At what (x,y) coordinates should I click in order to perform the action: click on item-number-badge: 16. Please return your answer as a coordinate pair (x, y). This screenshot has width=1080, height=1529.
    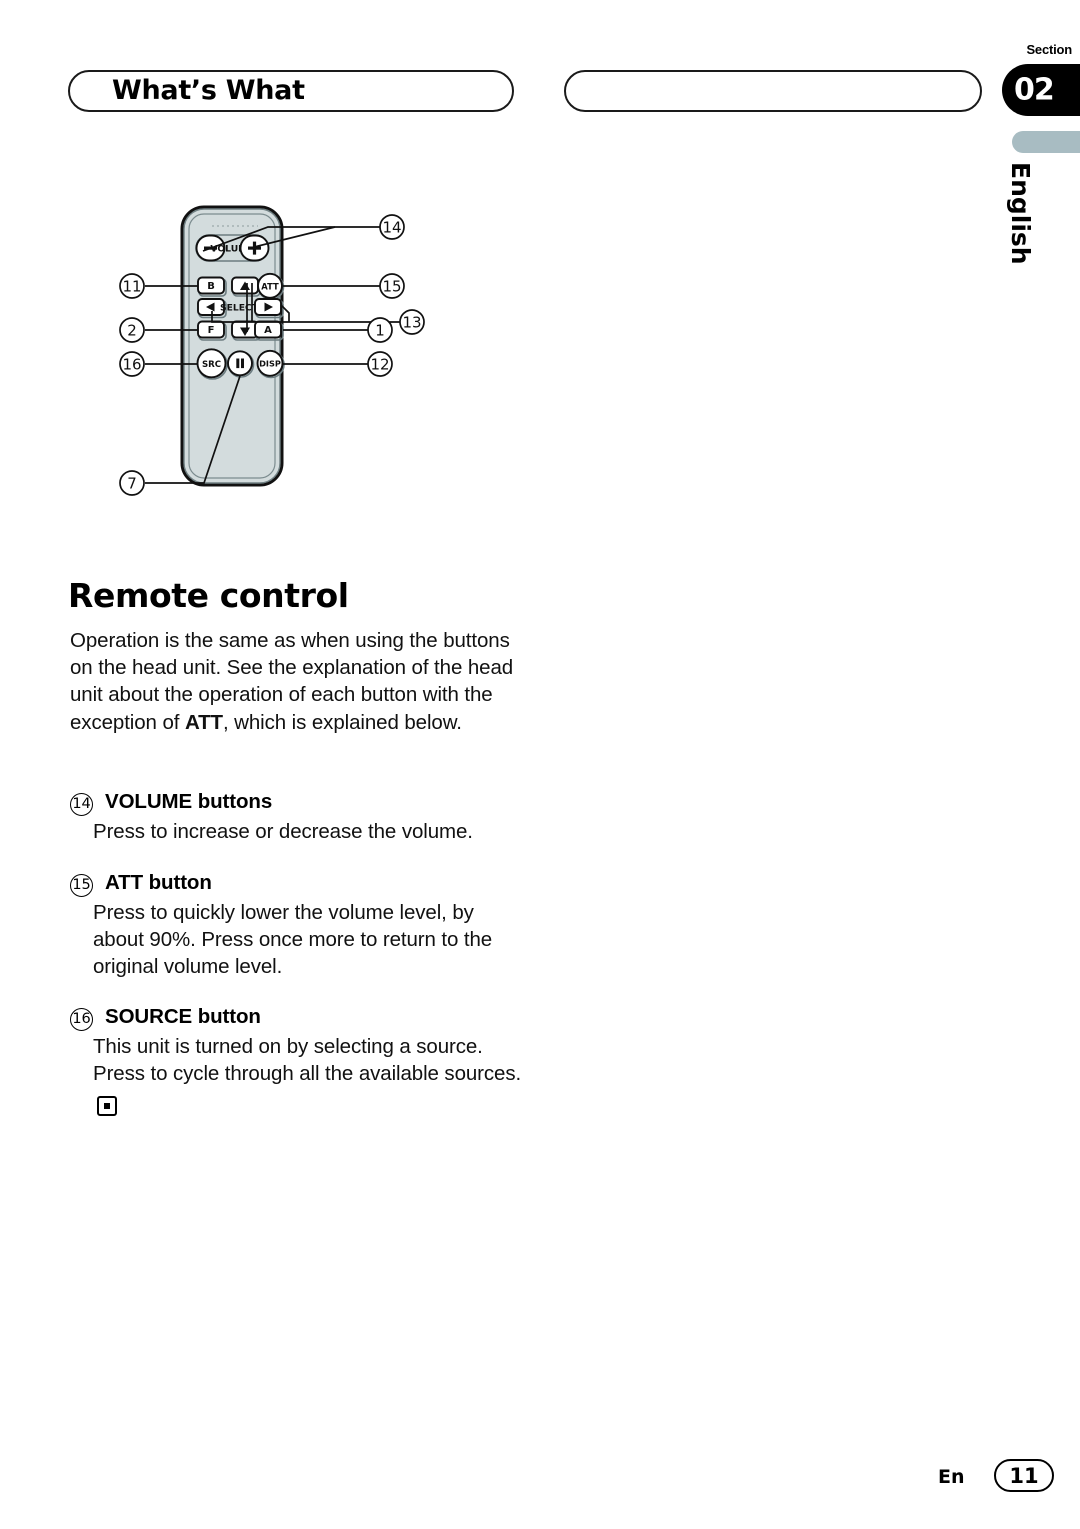
    Looking at the image, I should click on (81, 1019).